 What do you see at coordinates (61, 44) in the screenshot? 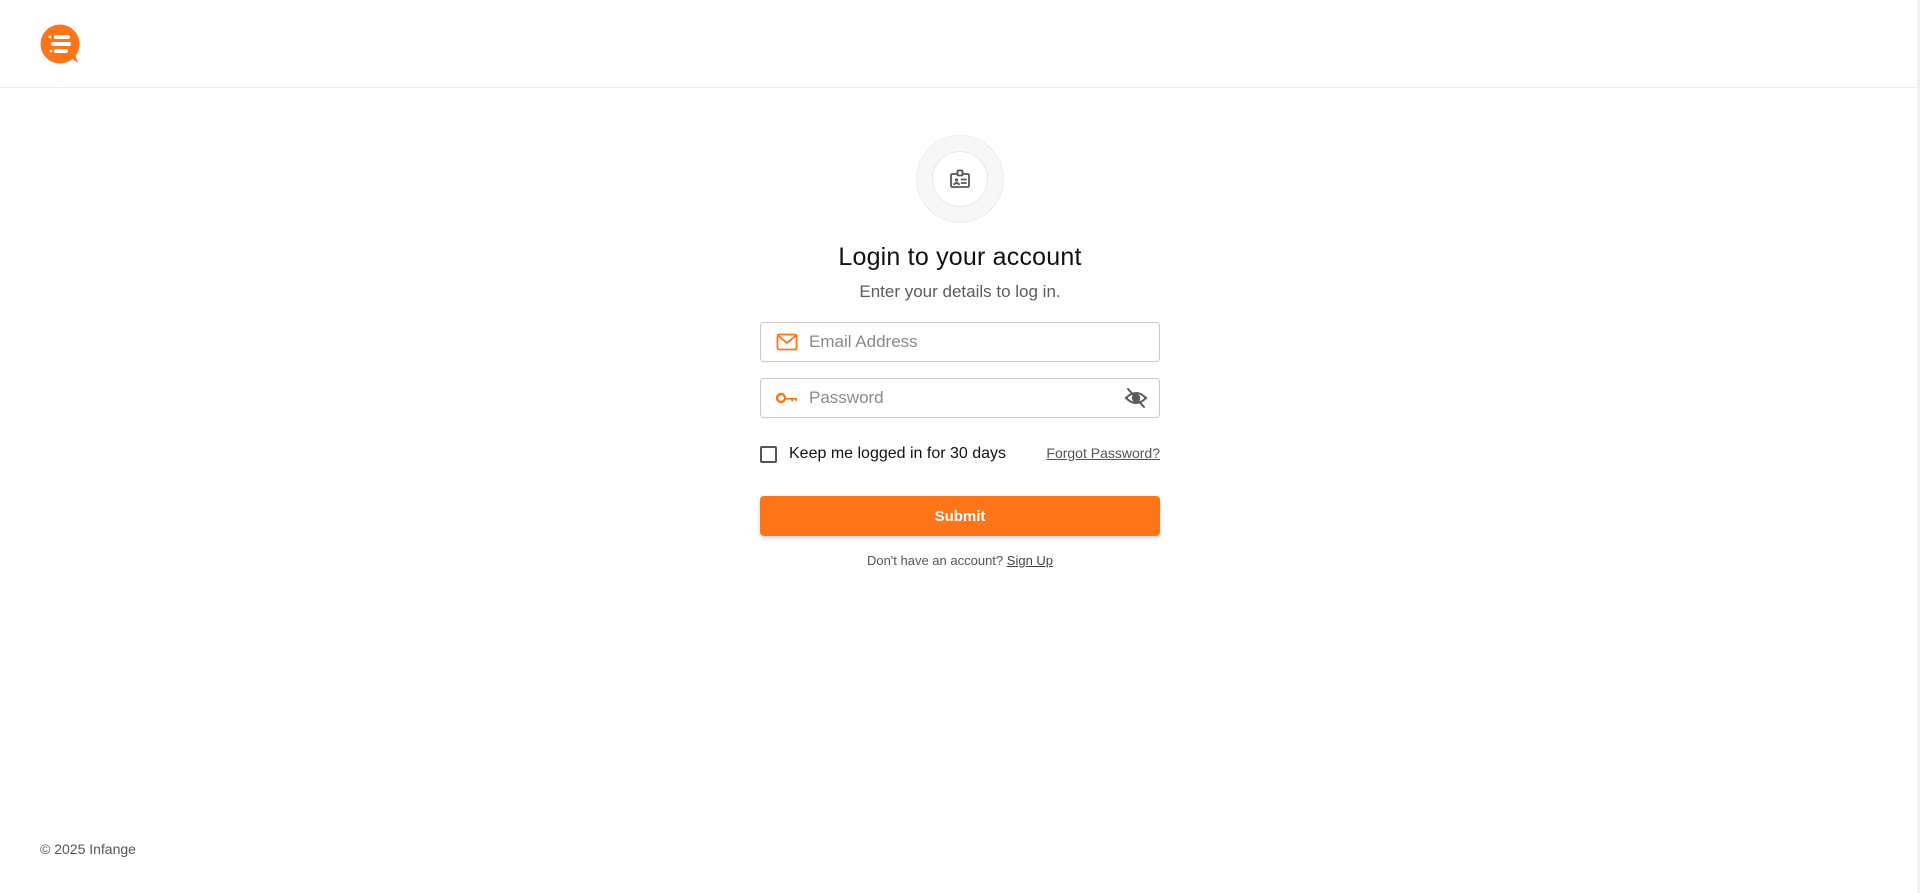
I see `brand-logo-icon` at bounding box center [61, 44].